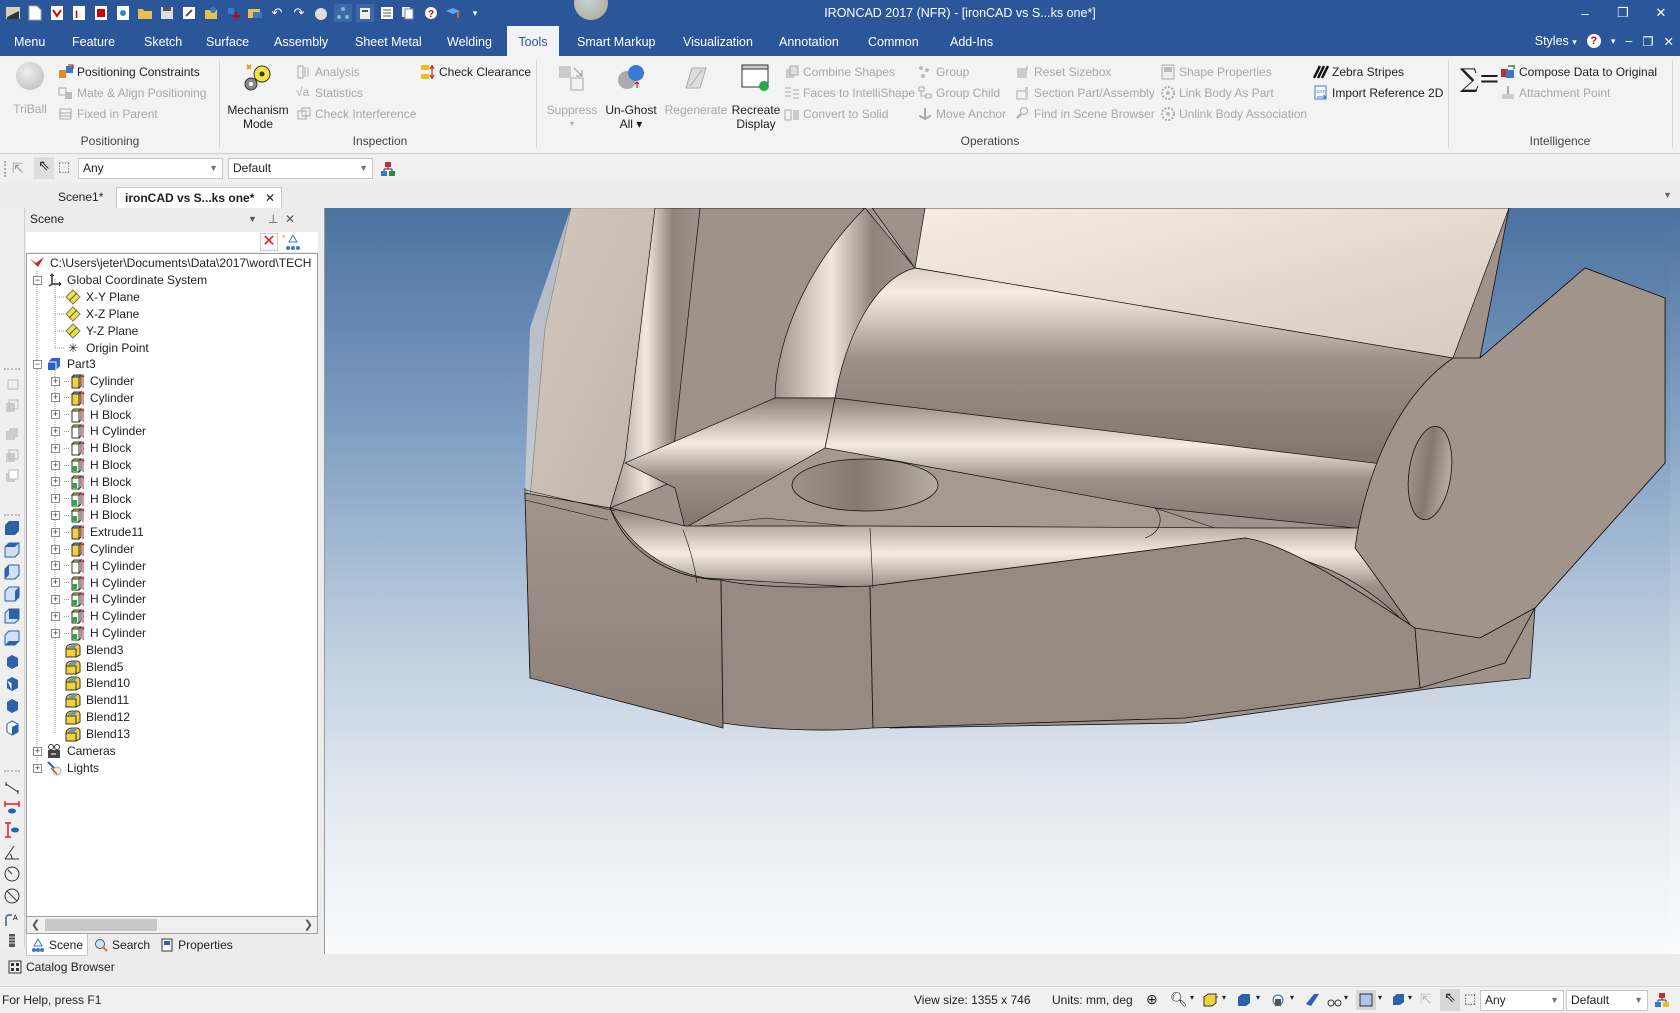 Image resolution: width=1680 pixels, height=1013 pixels. I want to click on tree-node-part-child: Blend11, so click(97, 700).